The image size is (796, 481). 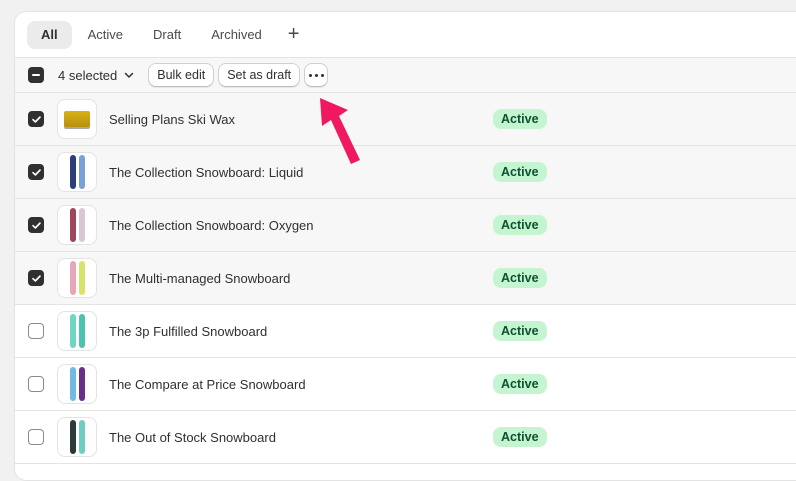 I want to click on annotation-arrow-icon, so click(x=340, y=131).